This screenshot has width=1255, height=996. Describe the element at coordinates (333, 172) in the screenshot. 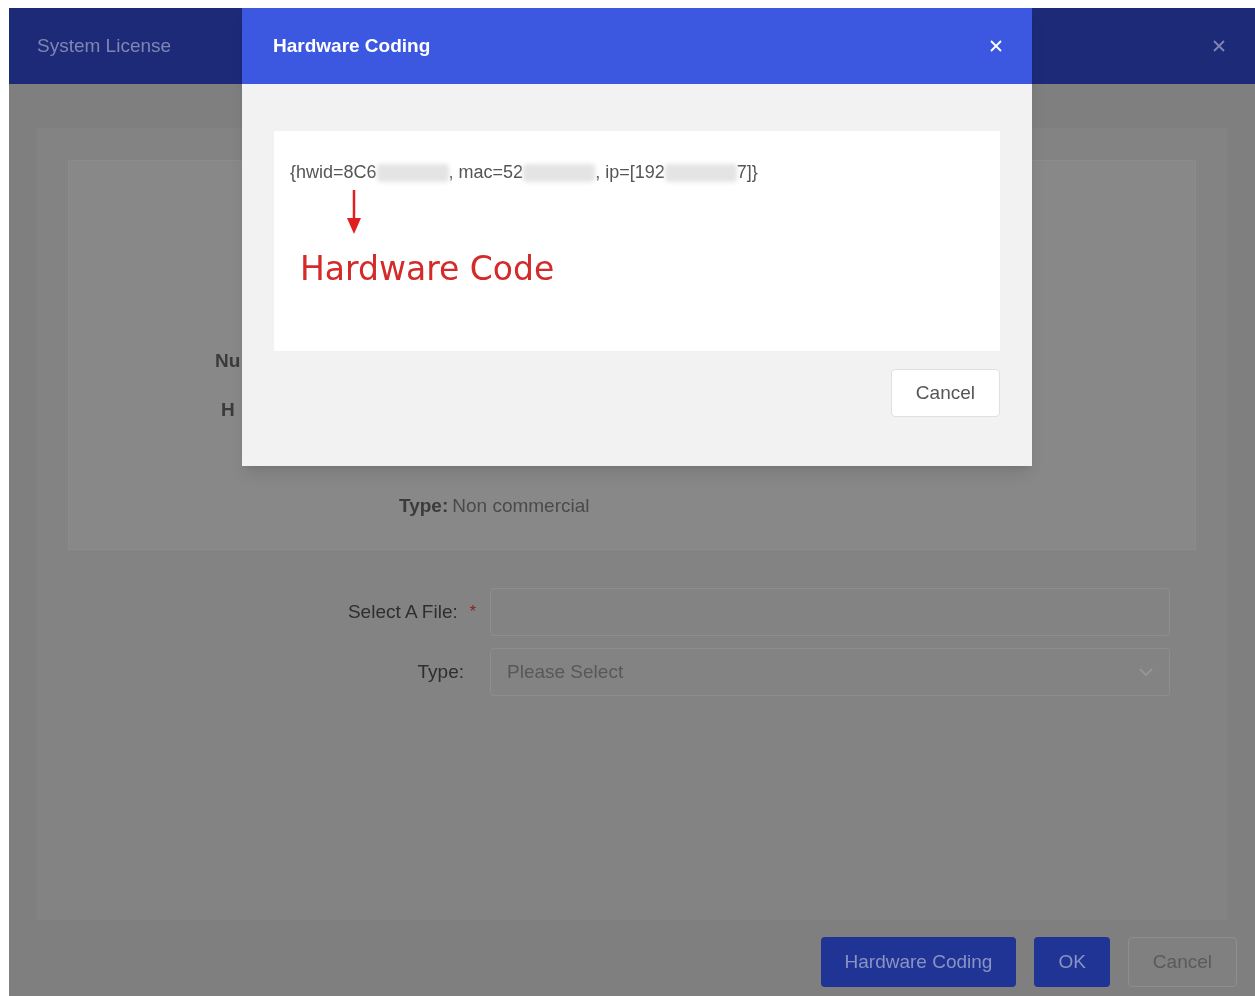

I see `hardware-code-text: {hwid=8C6` at that location.